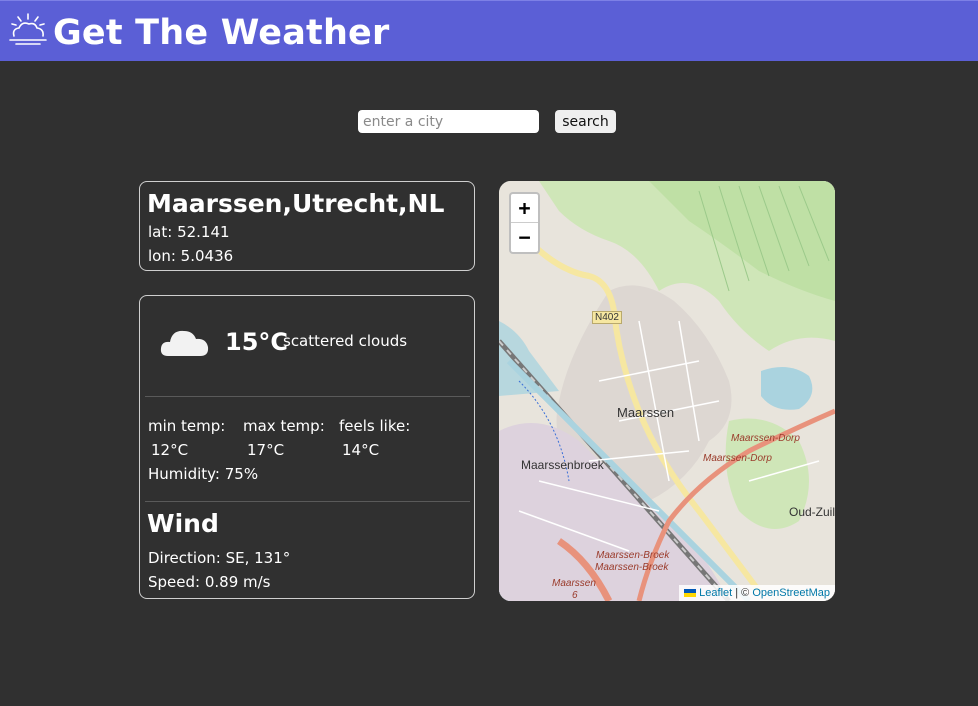  I want to click on current-temperature: 15°C, so click(257, 342).